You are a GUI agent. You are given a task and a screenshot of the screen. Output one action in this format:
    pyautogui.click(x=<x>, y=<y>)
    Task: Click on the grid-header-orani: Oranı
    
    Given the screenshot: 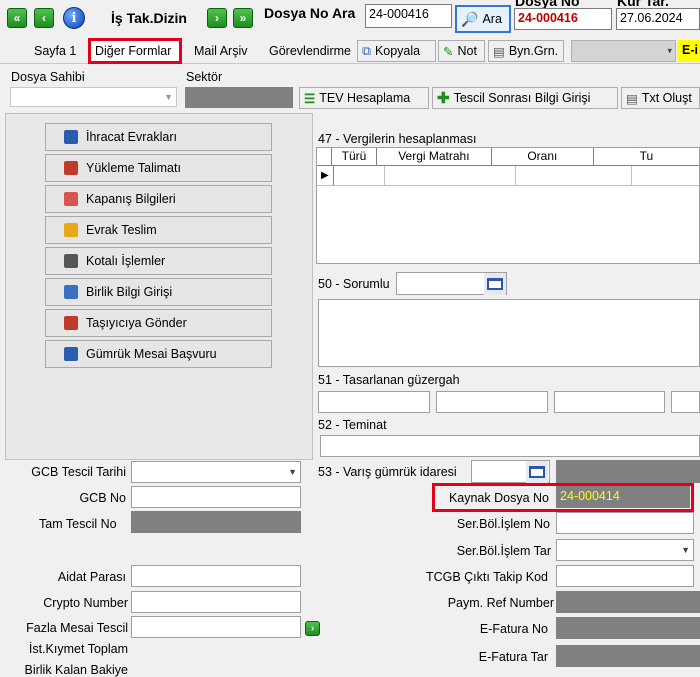 What is the action you would take?
    pyautogui.click(x=543, y=156)
    